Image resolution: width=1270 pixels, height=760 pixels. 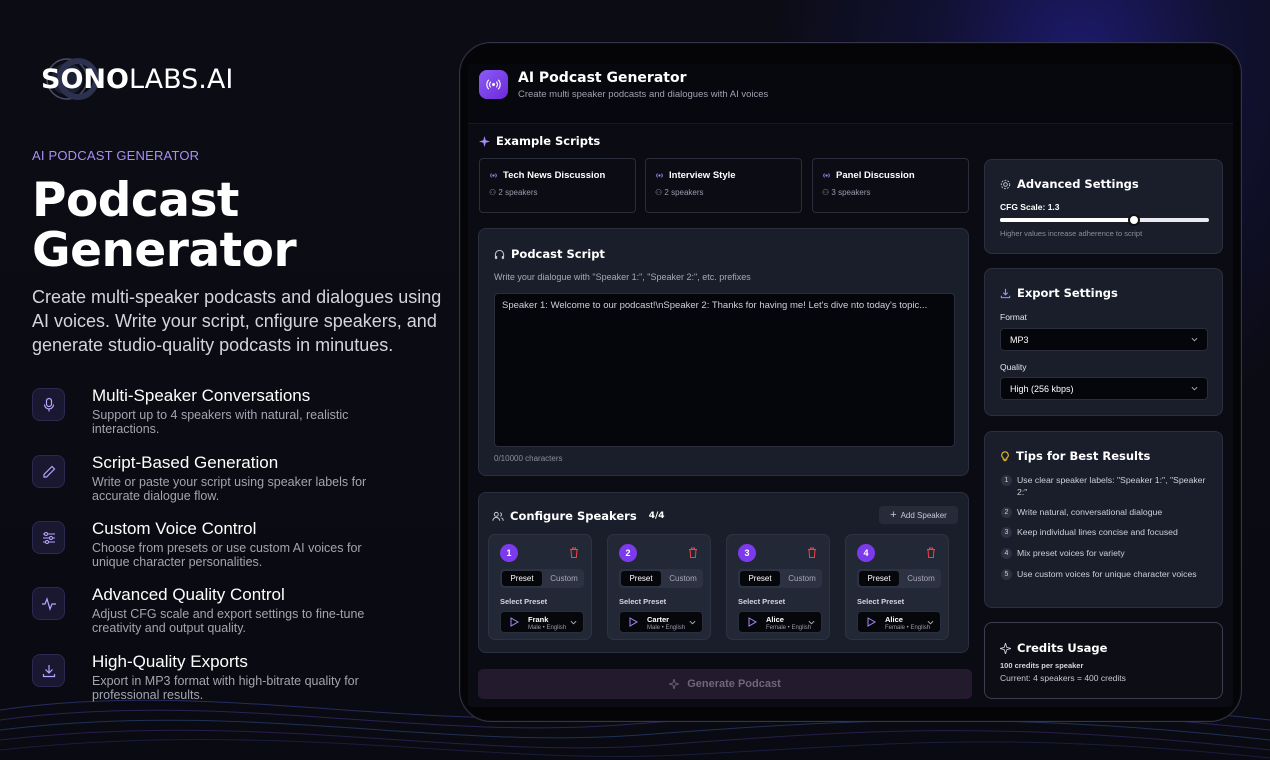 What do you see at coordinates (48, 471) in the screenshot?
I see `pencil-icon` at bounding box center [48, 471].